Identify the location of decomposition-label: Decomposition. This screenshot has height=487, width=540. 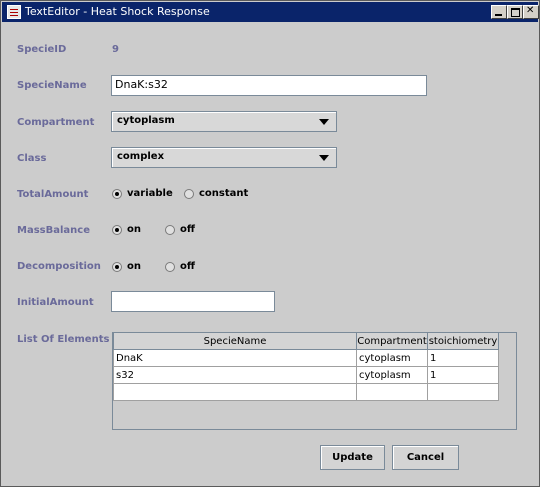
(59, 266).